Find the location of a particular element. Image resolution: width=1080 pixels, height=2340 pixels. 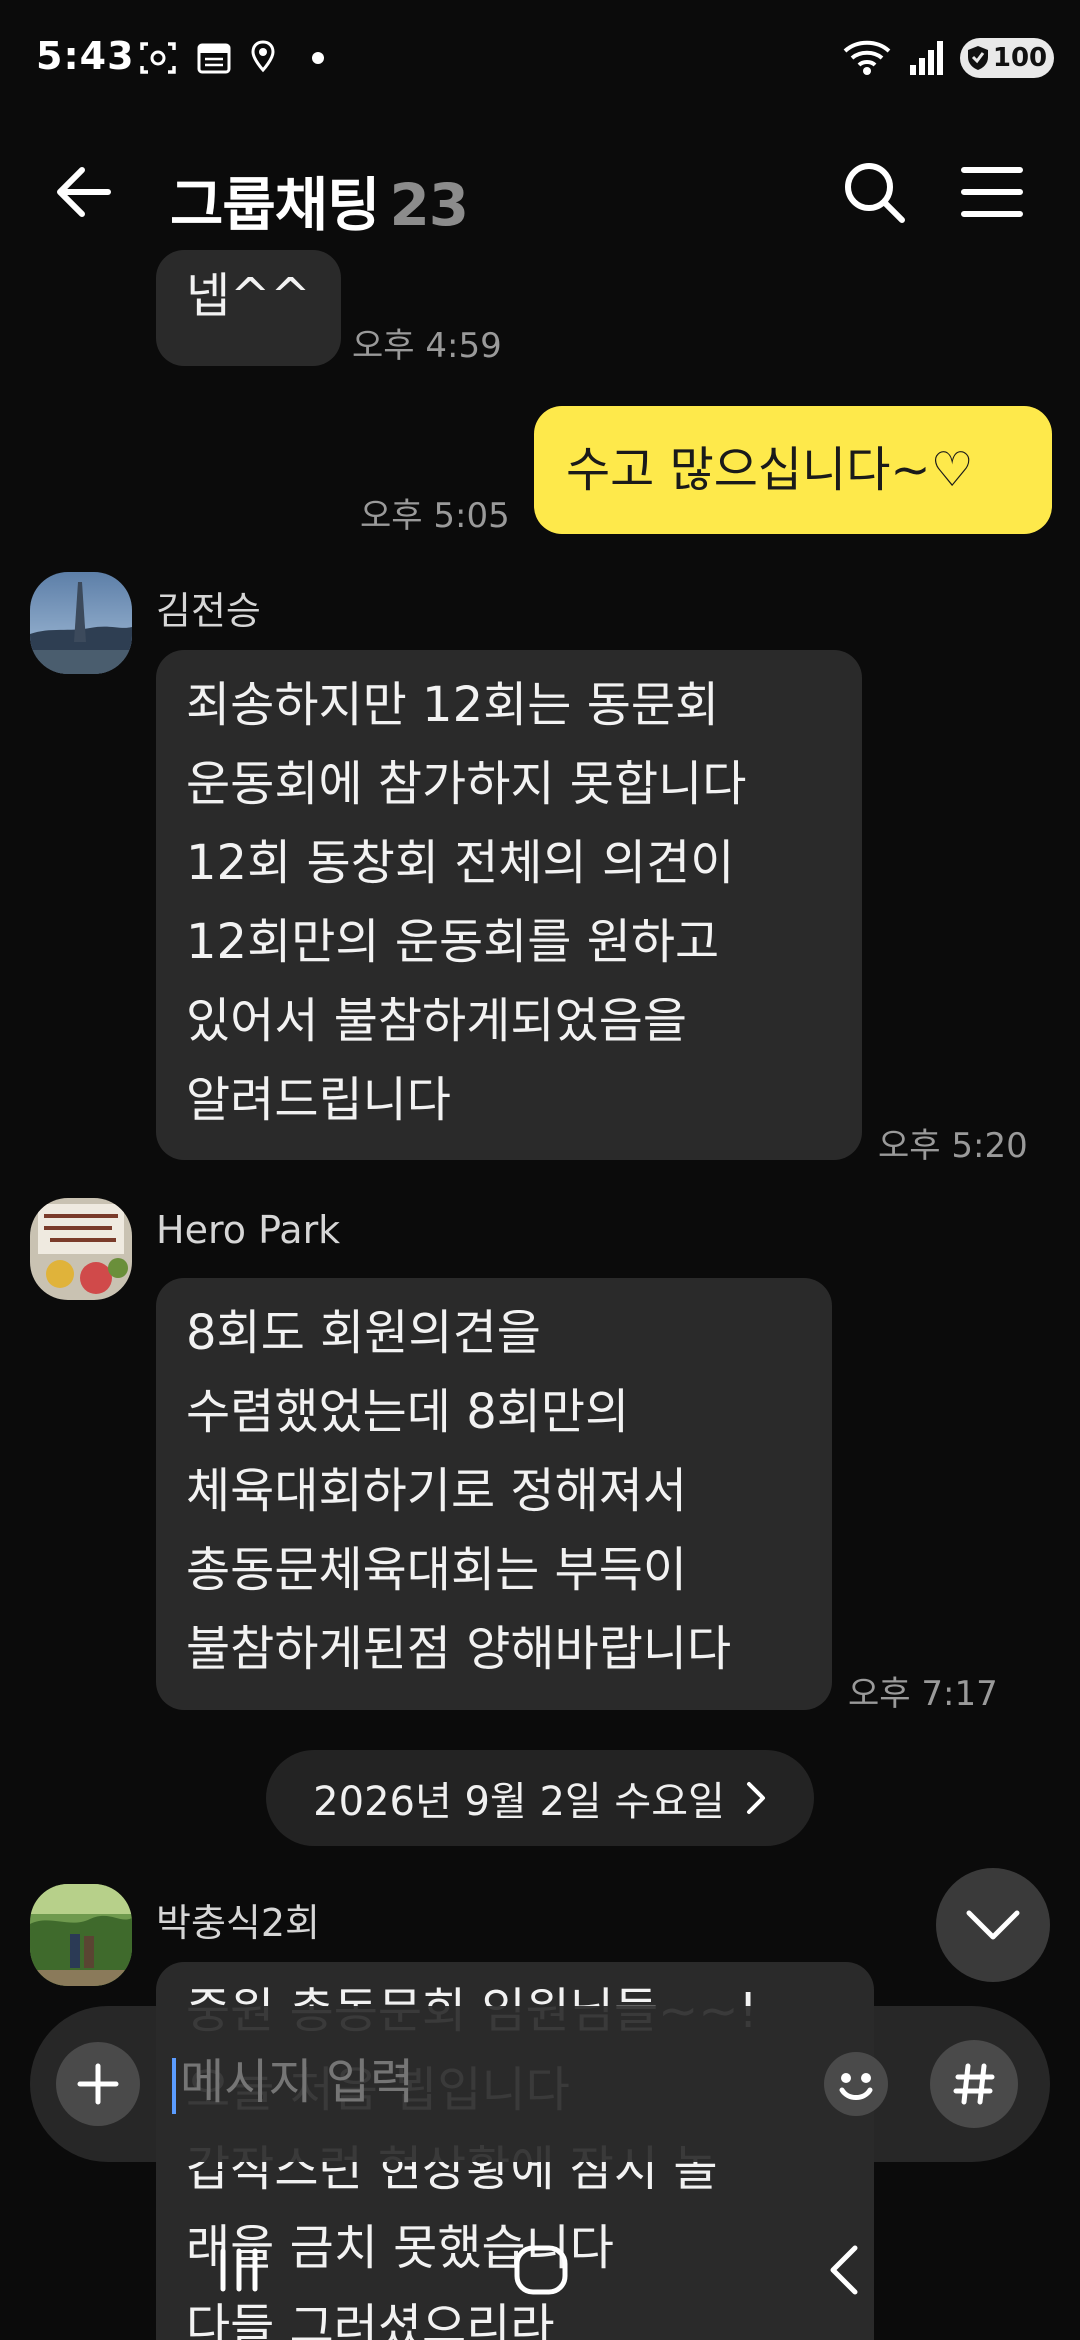

back-nav-icon is located at coordinates (844, 2270).